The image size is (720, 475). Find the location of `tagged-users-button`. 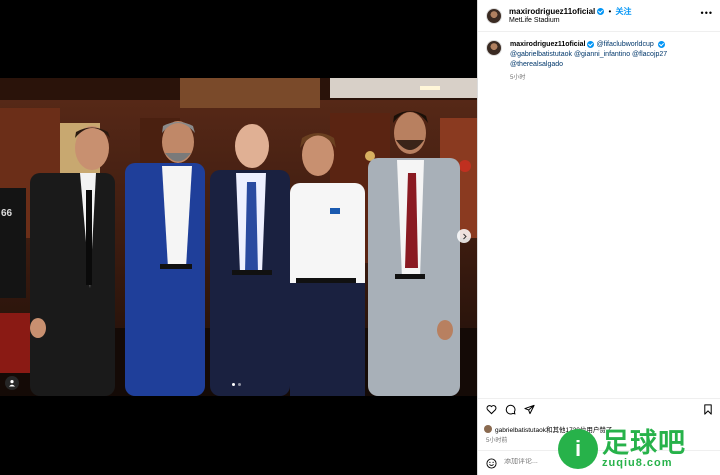

tagged-users-button is located at coordinates (12, 383).